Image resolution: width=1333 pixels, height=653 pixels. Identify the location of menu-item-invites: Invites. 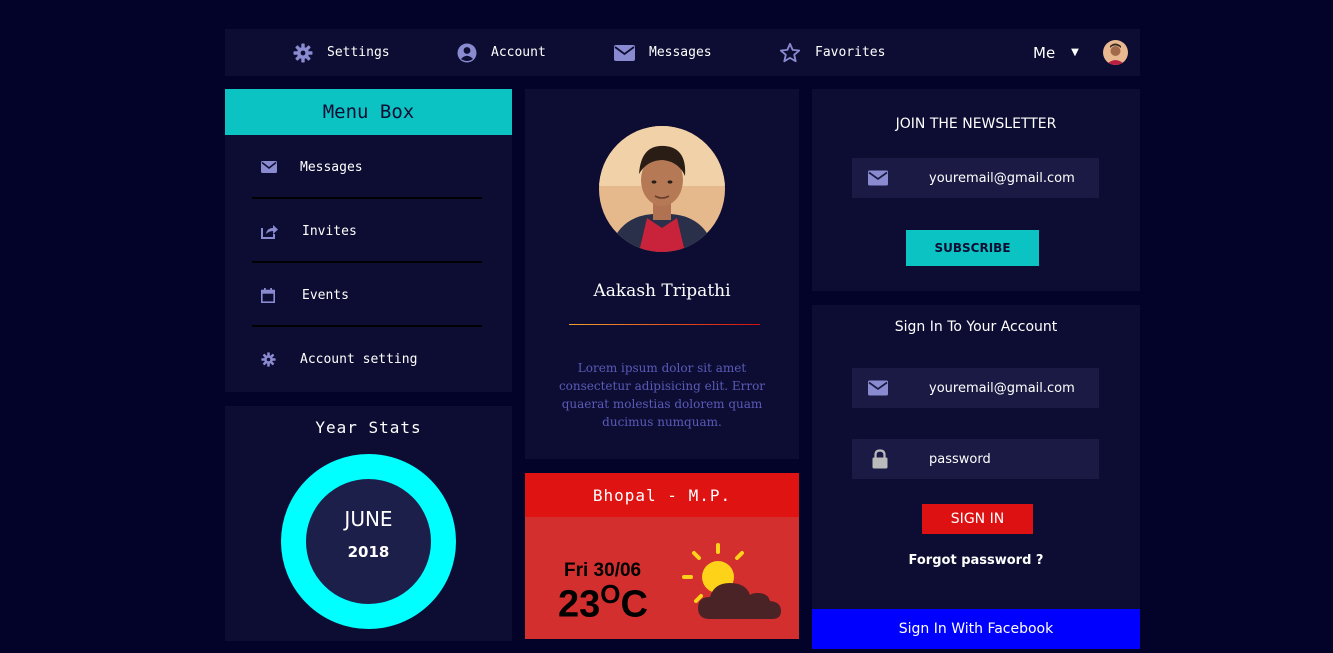
(367, 231).